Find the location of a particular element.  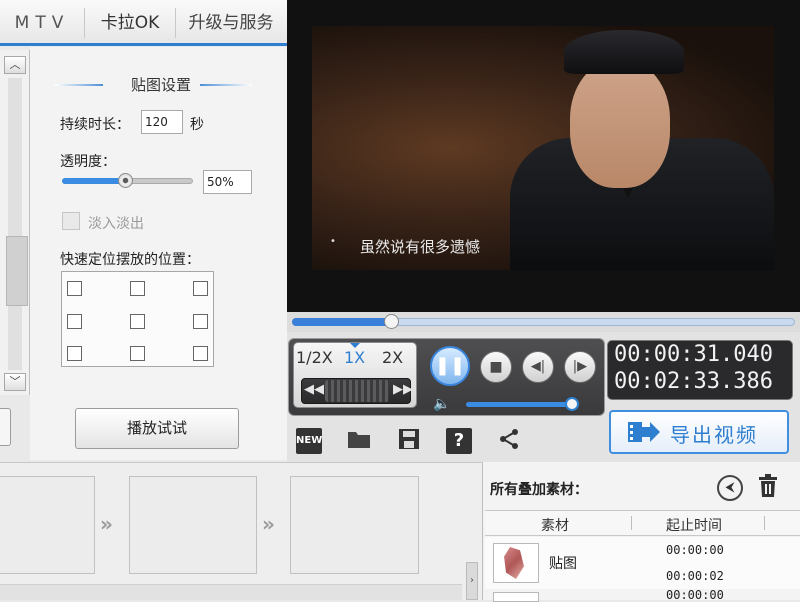

next-frame-button: |▶ is located at coordinates (580, 367).